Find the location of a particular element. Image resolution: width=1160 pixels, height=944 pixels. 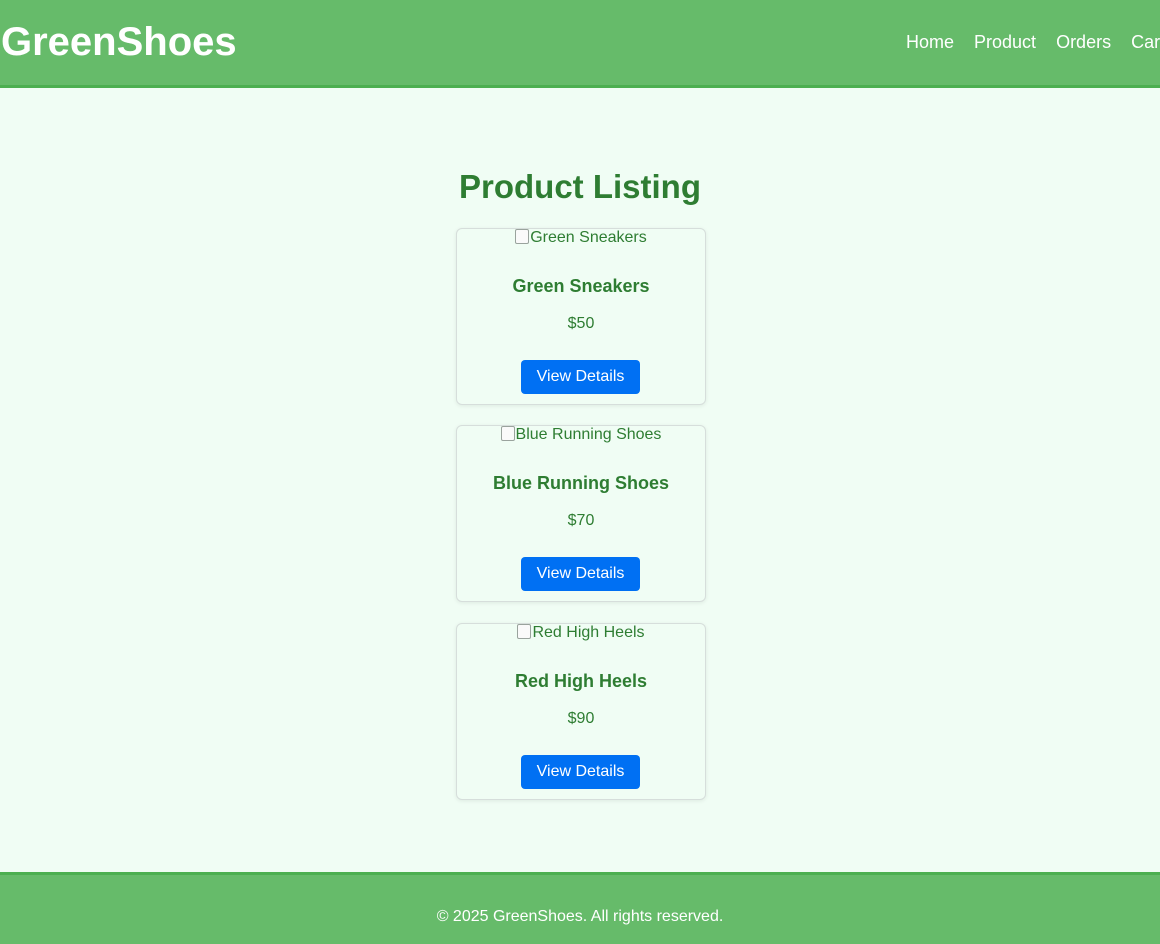

product-image: Blue Running Shoes is located at coordinates (581, 436).